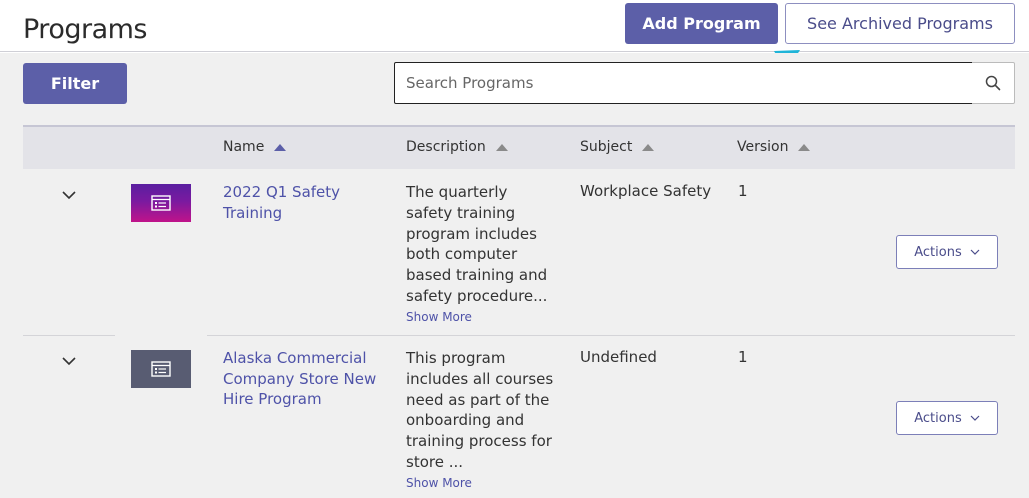  What do you see at coordinates (75, 83) in the screenshot?
I see `filter-button: Filter` at bounding box center [75, 83].